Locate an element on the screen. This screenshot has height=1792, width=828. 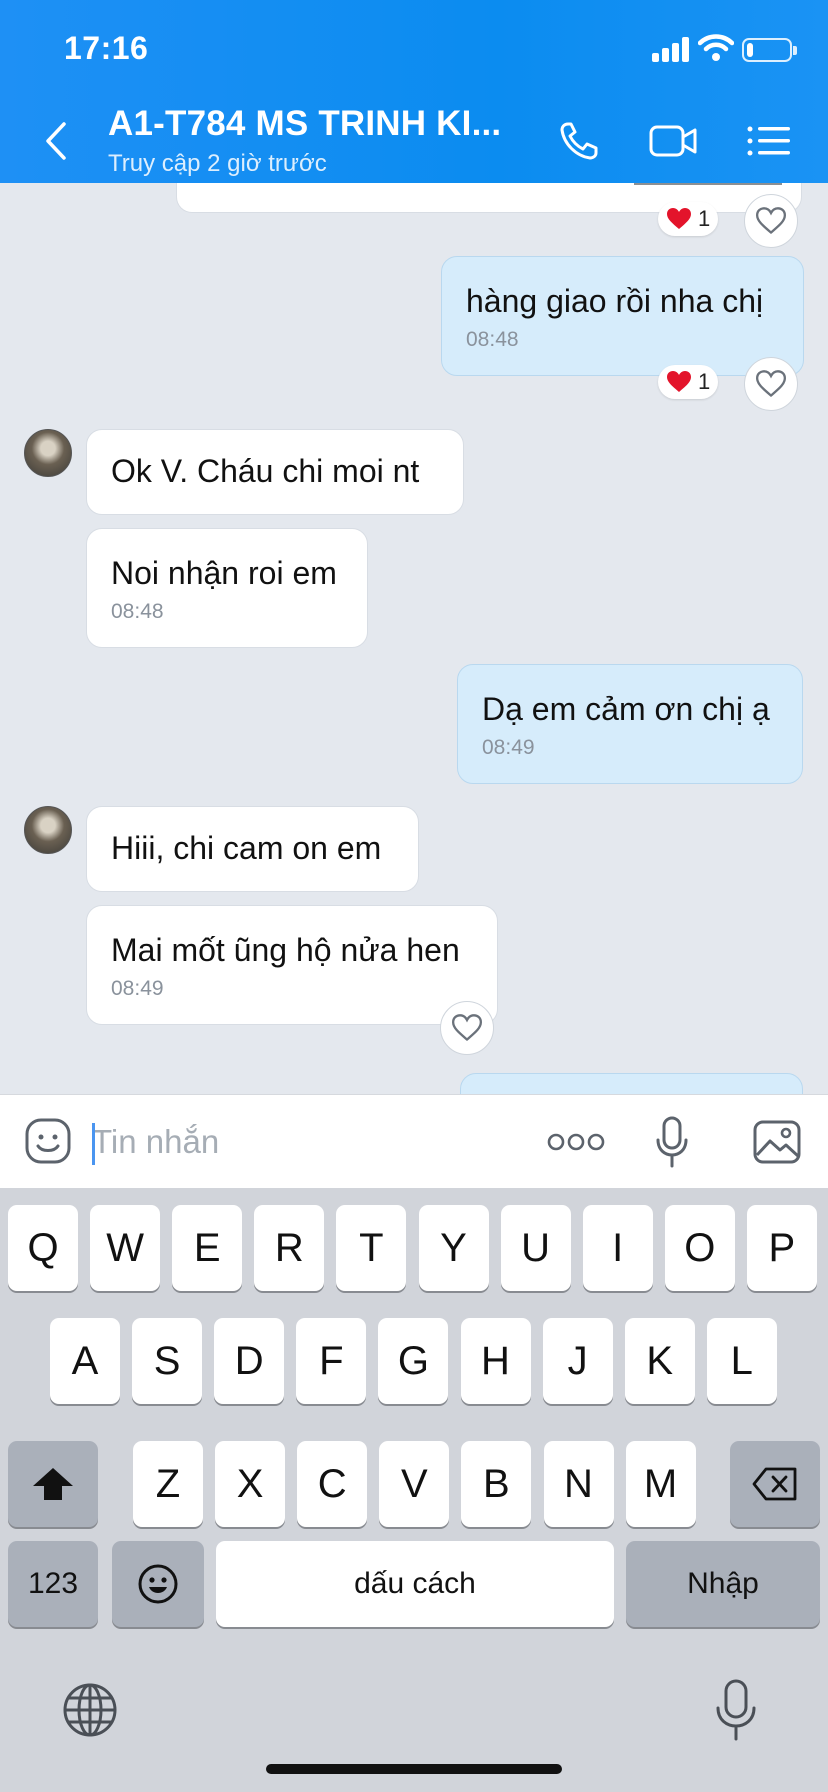
received-message: Ok V. Cháu chi moi nt is located at coordinates (275, 472).